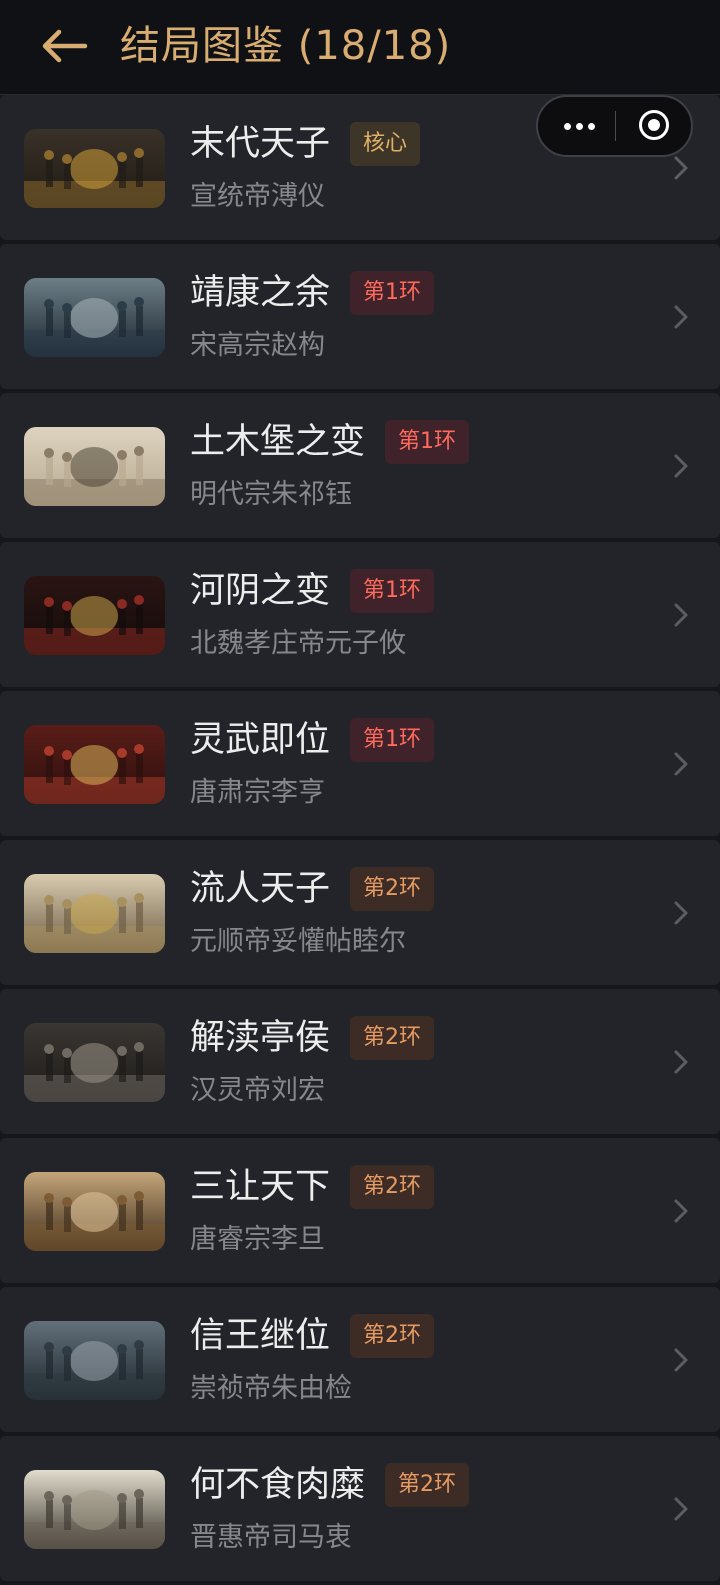 Image resolution: width=720 pixels, height=1585 pixels. Describe the element at coordinates (360, 1359) in the screenshot. I see `ending-card: 信王继位 第2环崇祯帝朱由检` at that location.